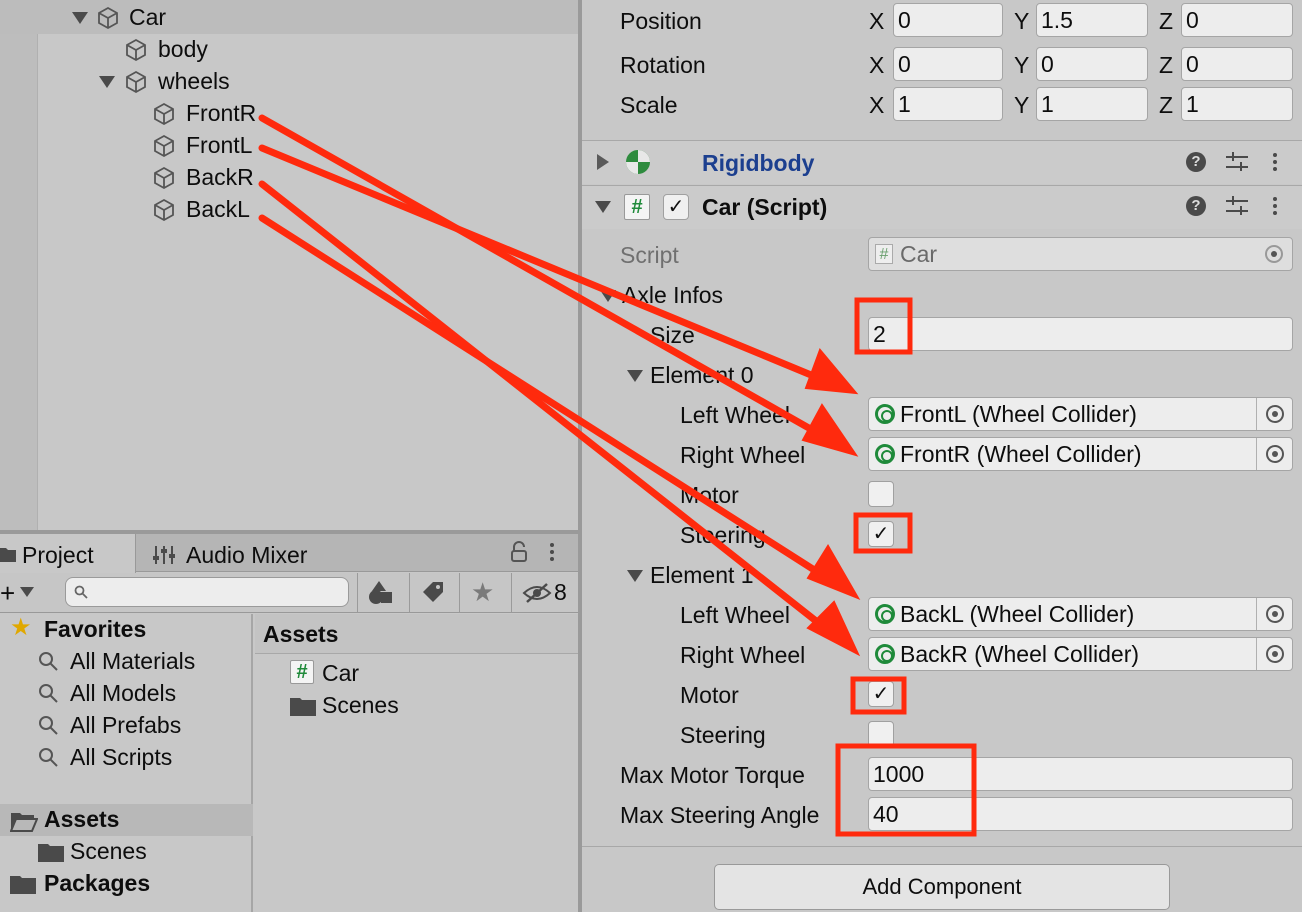  What do you see at coordinates (649, 255) in the screenshot?
I see `script-label: Script` at bounding box center [649, 255].